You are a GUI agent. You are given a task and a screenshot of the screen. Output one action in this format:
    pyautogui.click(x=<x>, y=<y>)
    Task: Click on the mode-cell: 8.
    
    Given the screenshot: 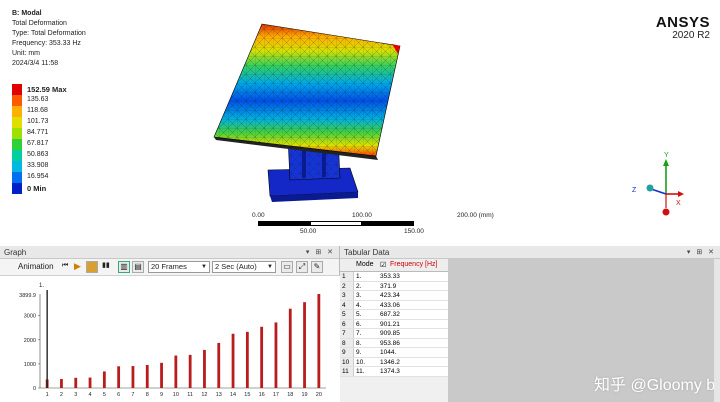 What is the action you would take?
    pyautogui.click(x=359, y=343)
    